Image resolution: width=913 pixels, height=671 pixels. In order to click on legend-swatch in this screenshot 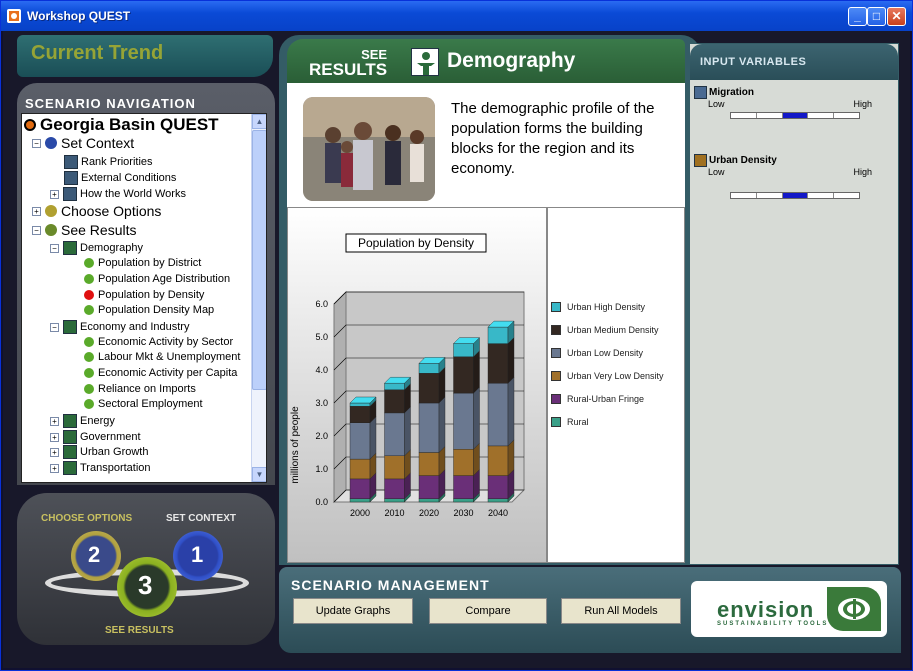, I will do `click(556, 330)`.